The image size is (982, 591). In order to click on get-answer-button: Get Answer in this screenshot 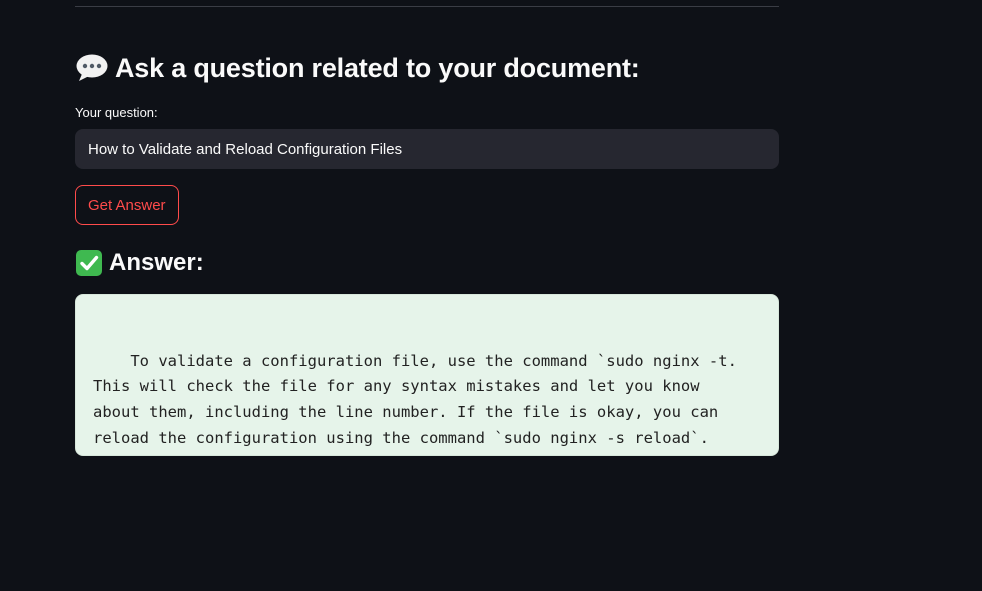, I will do `click(127, 205)`.